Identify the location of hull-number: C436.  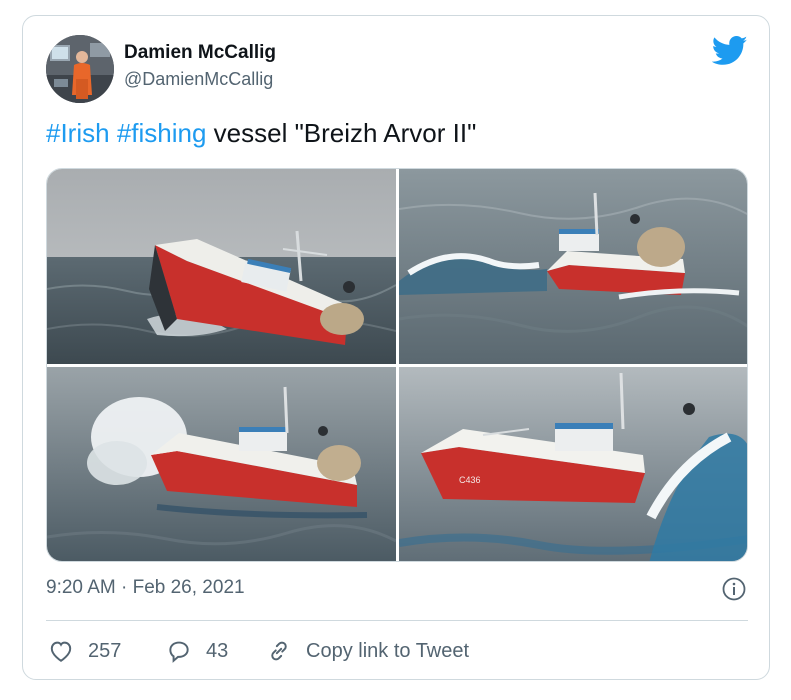
(470, 480).